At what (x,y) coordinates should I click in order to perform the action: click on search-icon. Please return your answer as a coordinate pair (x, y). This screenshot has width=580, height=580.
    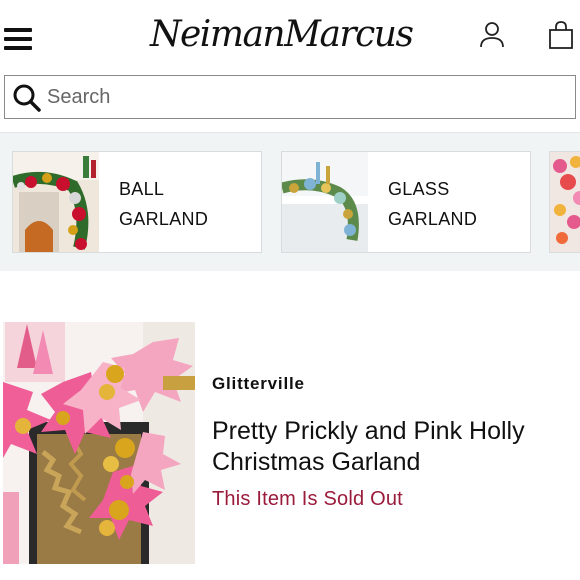
    Looking at the image, I should click on (27, 98).